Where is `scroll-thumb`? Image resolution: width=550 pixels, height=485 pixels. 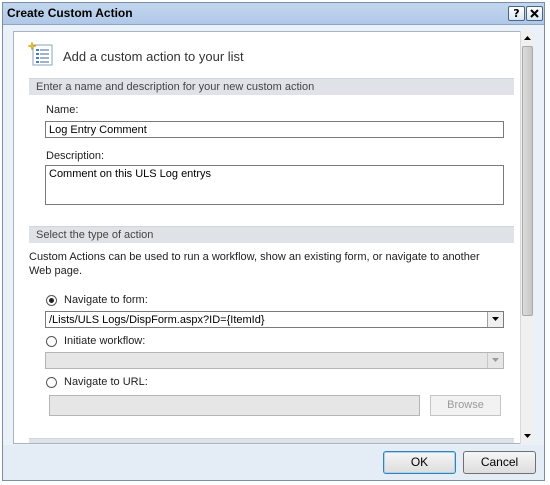
scroll-thumb is located at coordinates (527, 181).